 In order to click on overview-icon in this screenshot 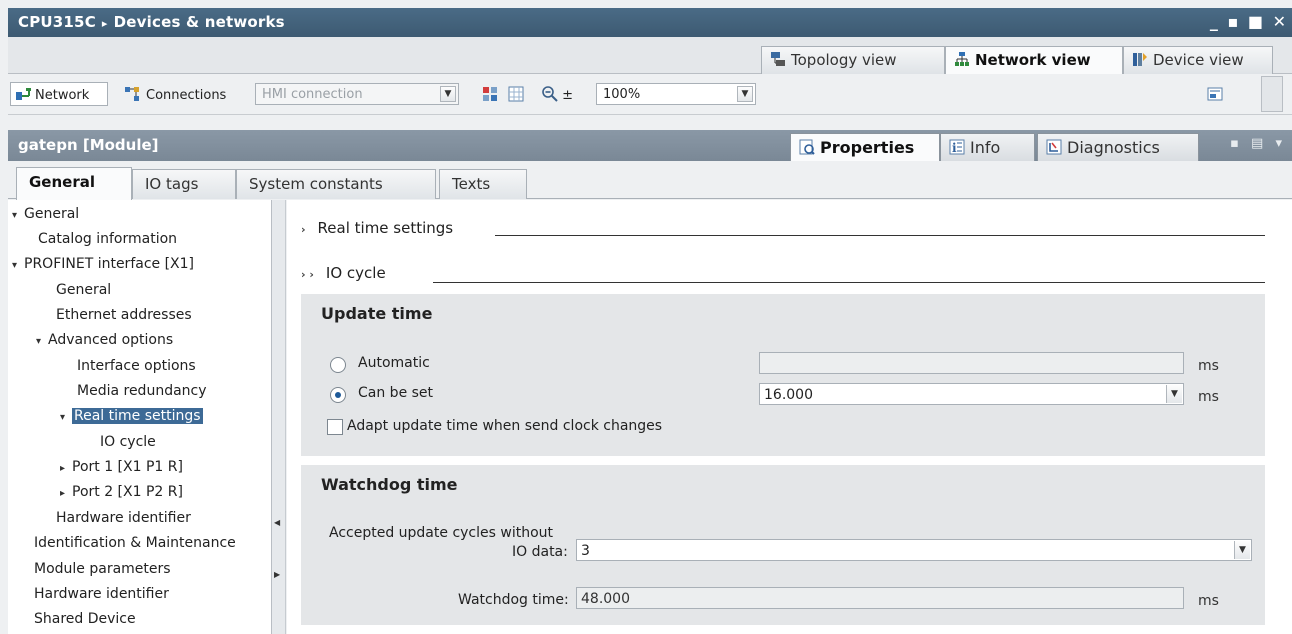, I will do `click(1215, 94)`.